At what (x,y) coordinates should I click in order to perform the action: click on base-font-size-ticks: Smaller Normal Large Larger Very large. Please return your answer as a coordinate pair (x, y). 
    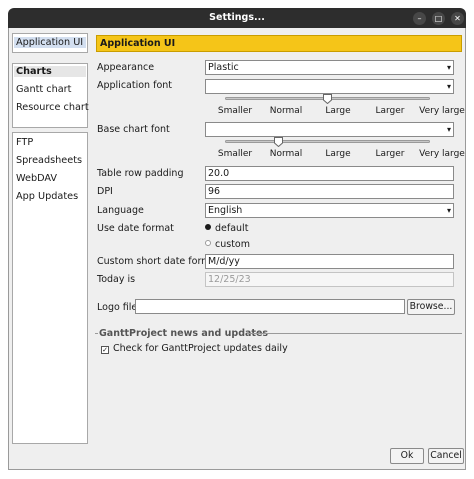
    Looking at the image, I should click on (339, 155).